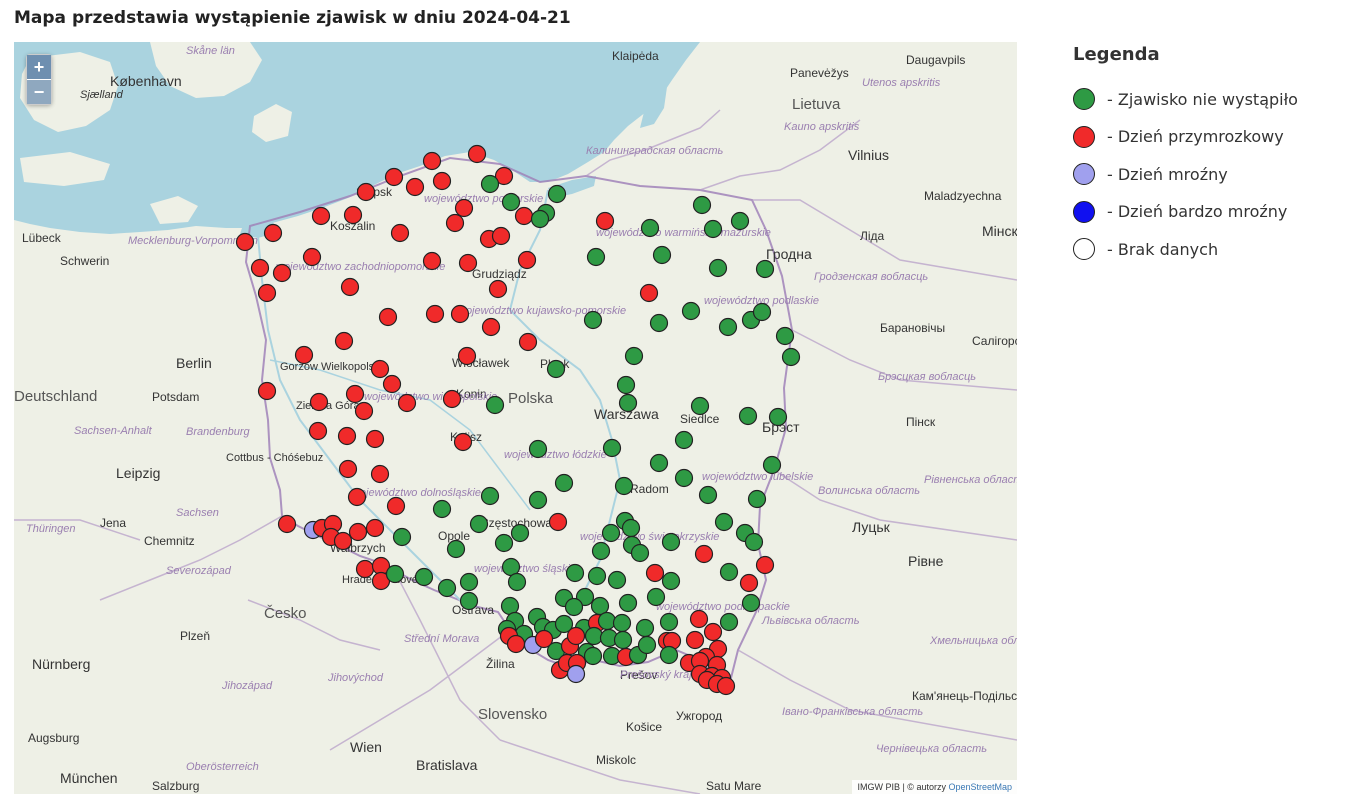  I want to click on station-marker-freeze, so click(576, 674).